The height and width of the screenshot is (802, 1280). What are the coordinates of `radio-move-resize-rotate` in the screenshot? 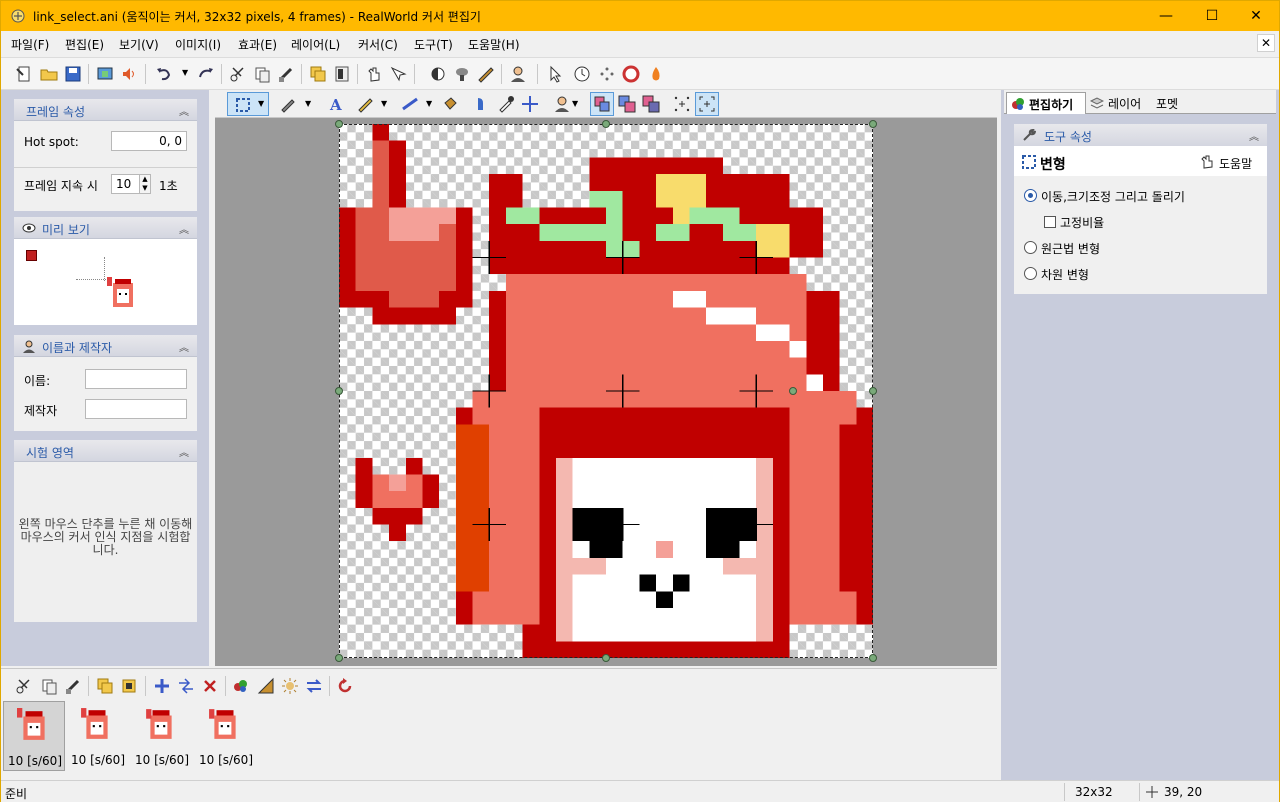 It's located at (1030, 195).